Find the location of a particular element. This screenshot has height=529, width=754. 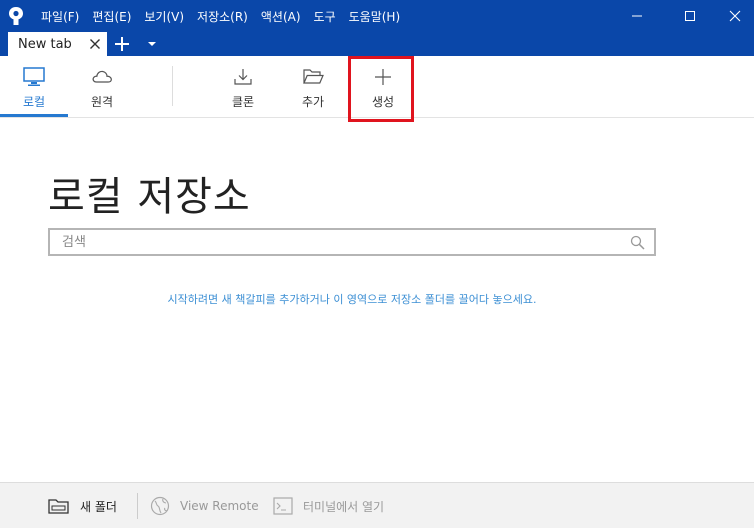

view-remote-button: View Remote is located at coordinates (204, 506).